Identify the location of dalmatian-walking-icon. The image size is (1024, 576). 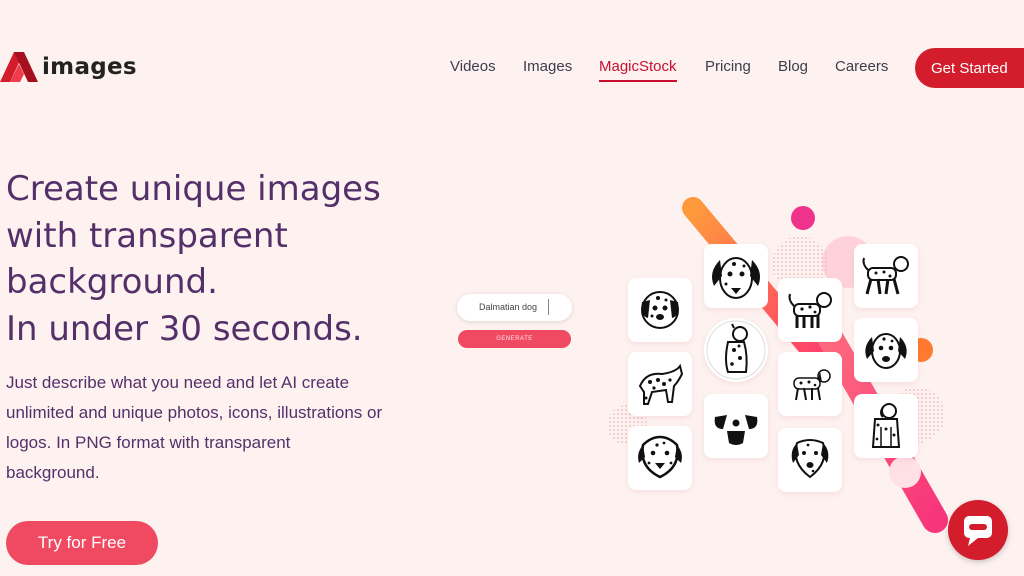
(885, 275).